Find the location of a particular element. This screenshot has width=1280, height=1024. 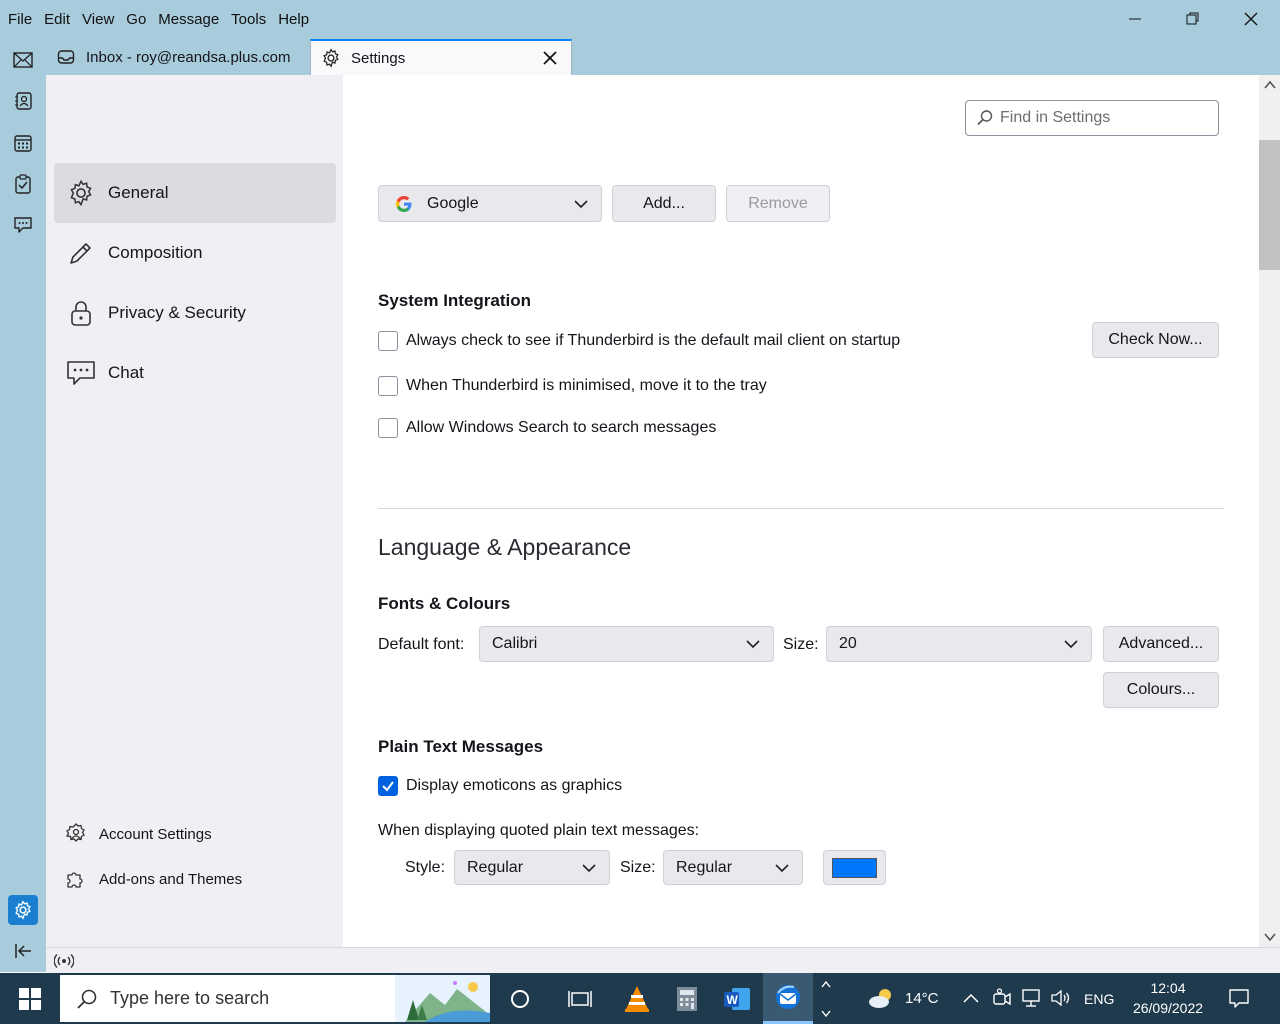

search-engine-value: Google is located at coordinates (453, 203).